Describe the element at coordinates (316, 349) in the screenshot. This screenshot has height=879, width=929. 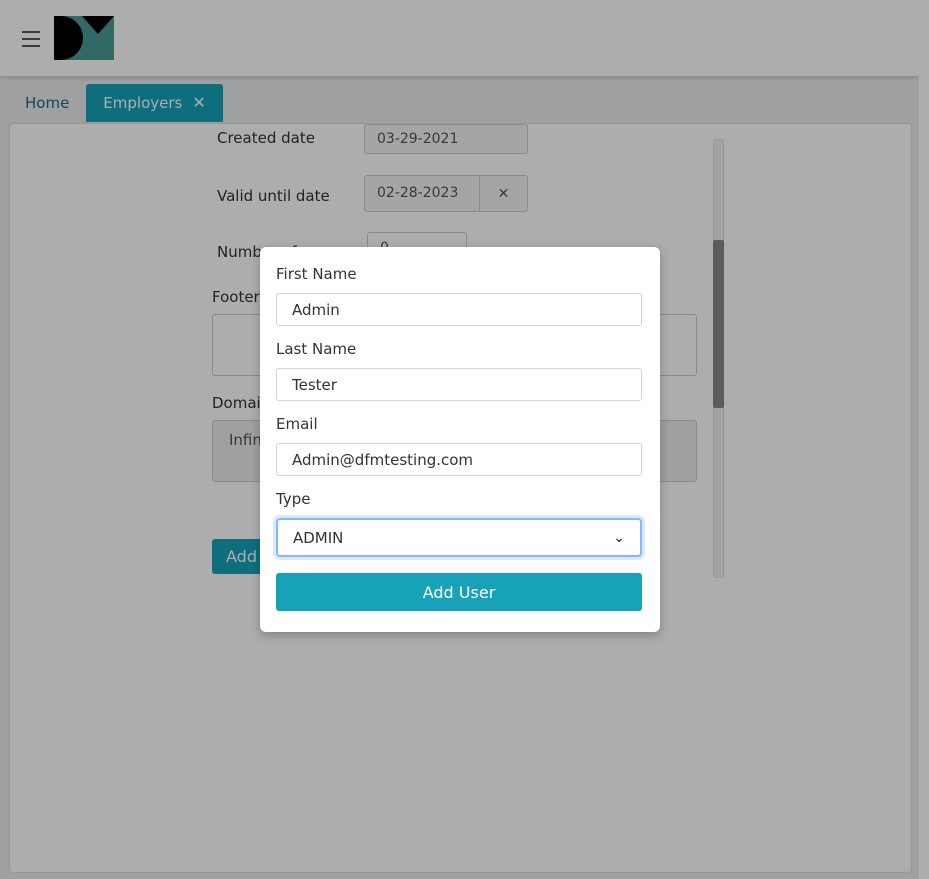
I see `last-name-label: Last Name` at that location.